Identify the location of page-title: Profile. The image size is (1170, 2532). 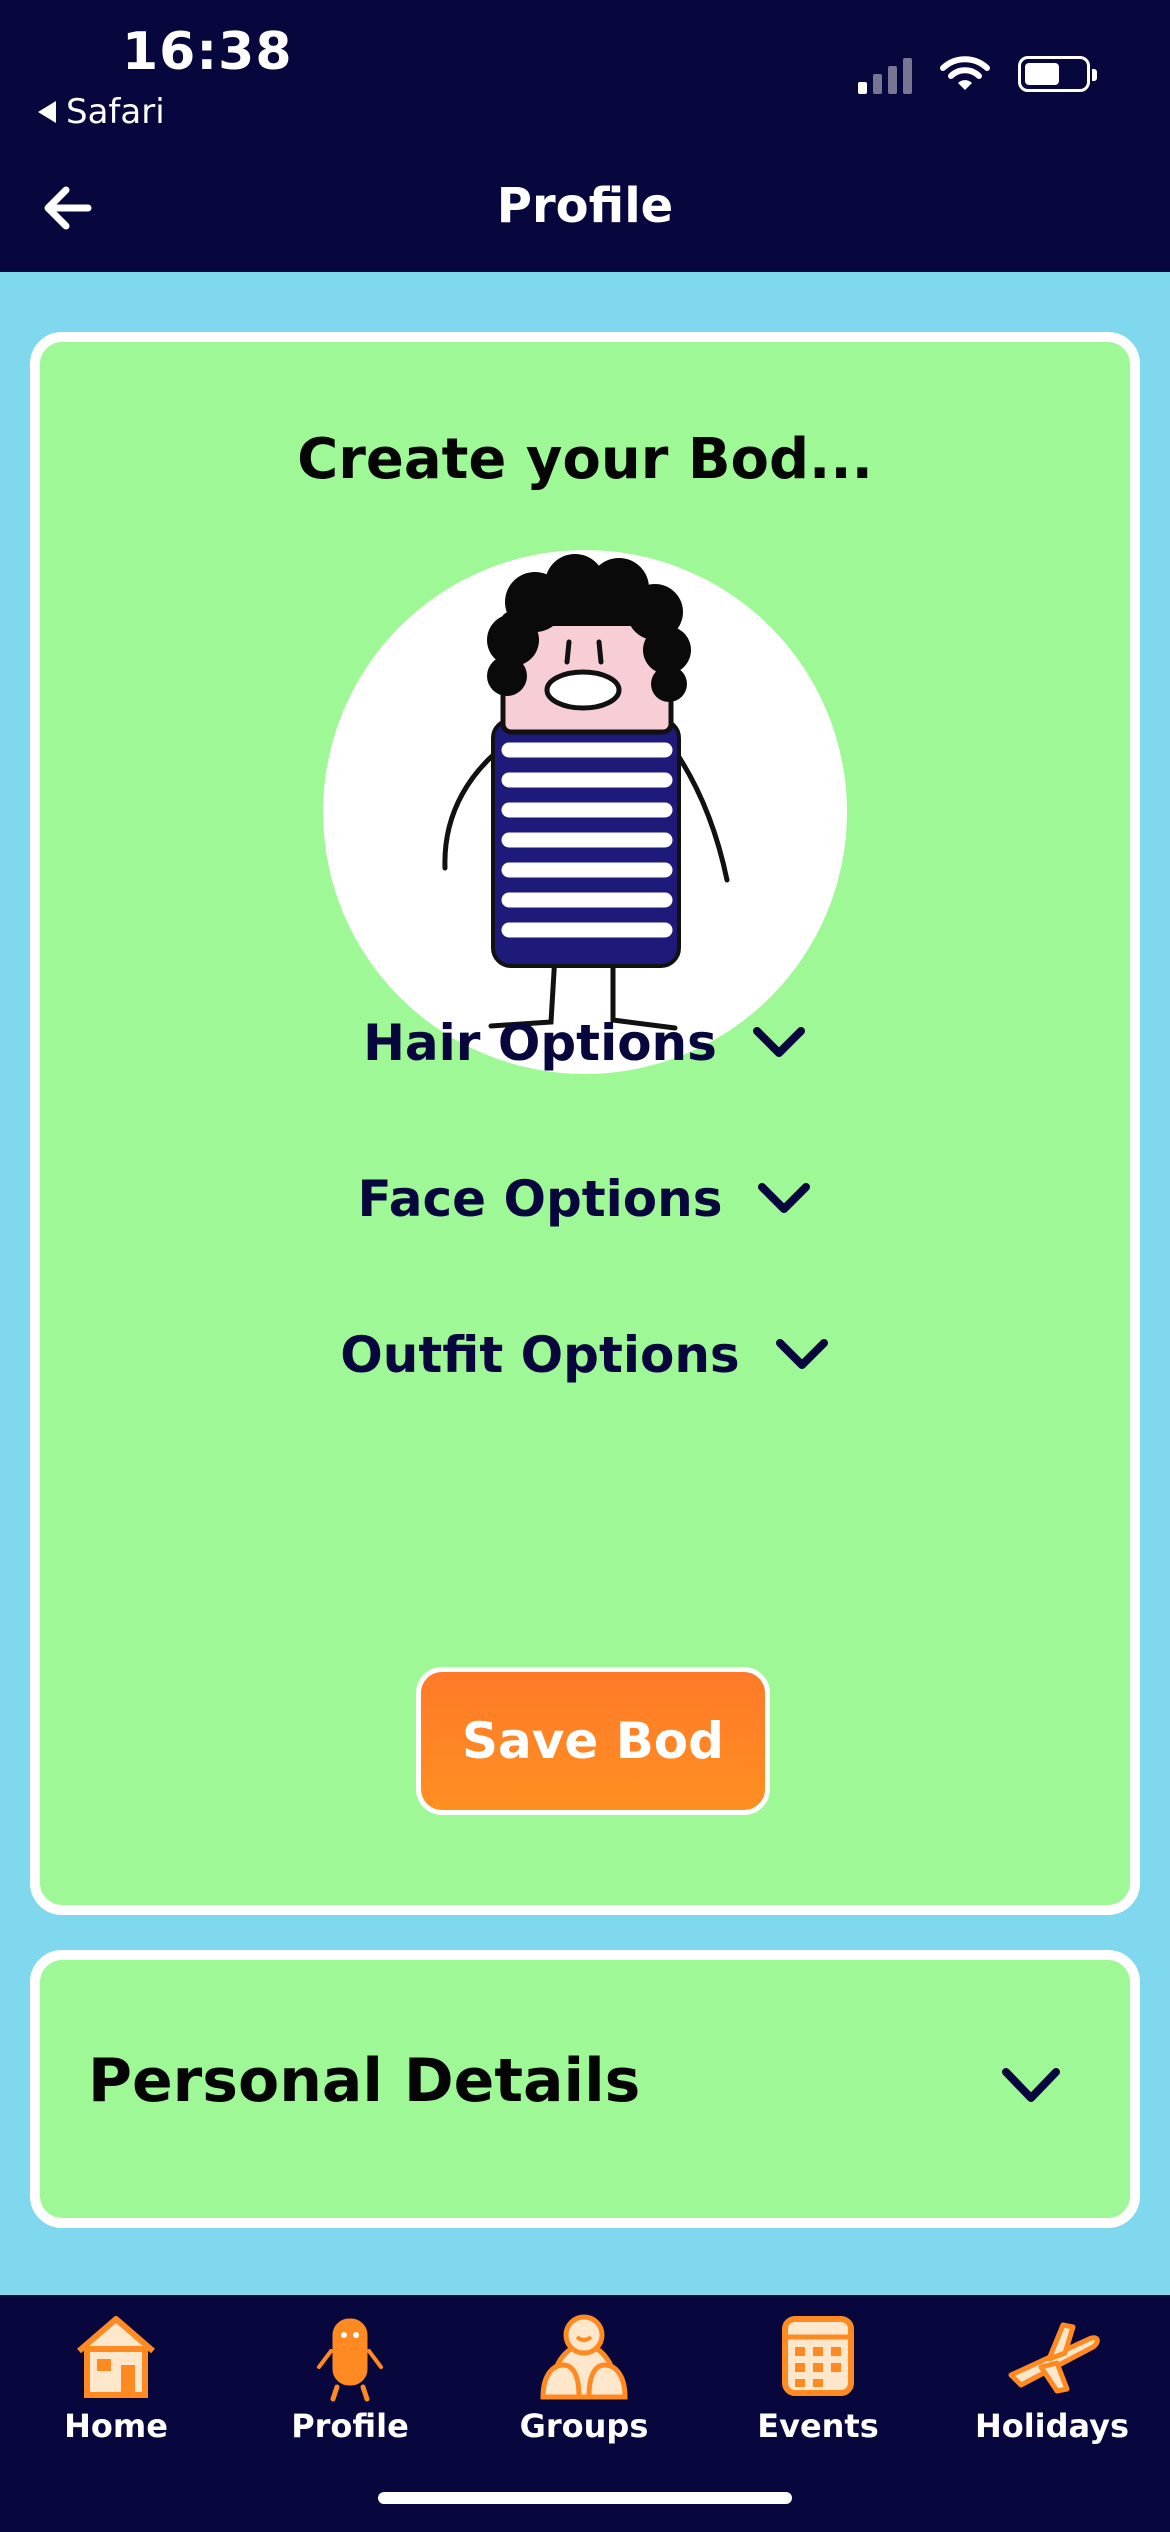
(585, 206).